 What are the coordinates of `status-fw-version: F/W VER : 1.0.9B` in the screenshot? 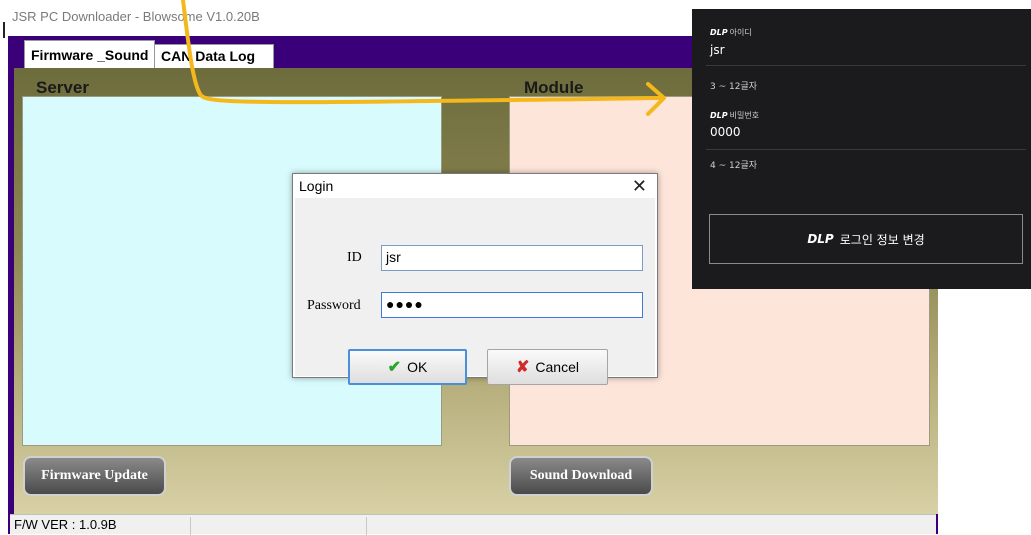 It's located at (102, 526).